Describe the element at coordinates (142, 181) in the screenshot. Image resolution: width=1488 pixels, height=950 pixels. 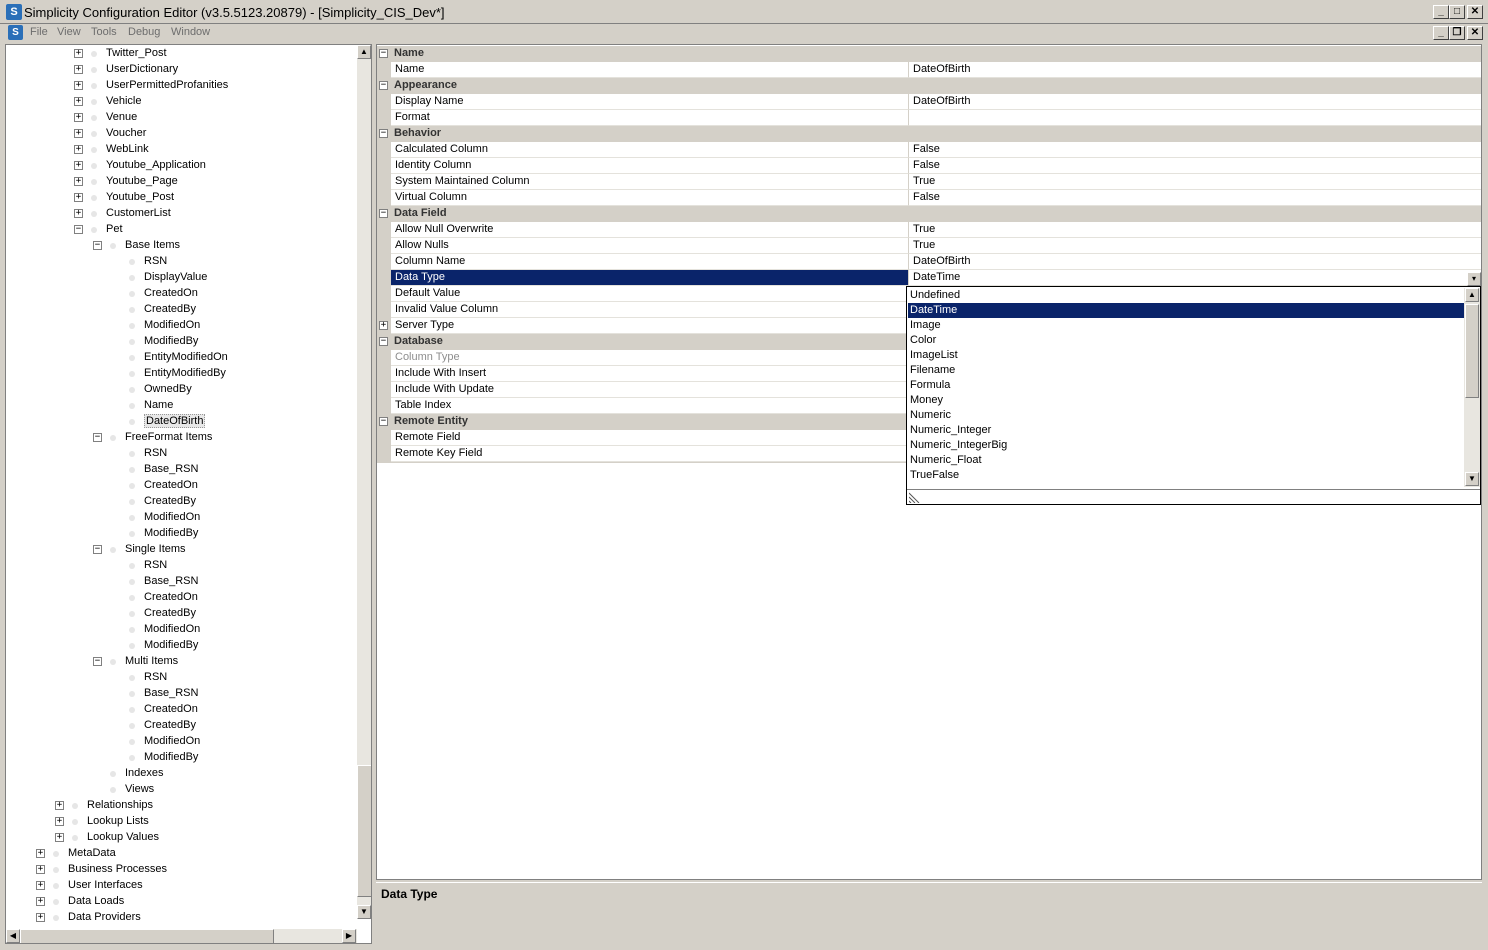
I see `tree-node-label: Youtube_Page` at that location.